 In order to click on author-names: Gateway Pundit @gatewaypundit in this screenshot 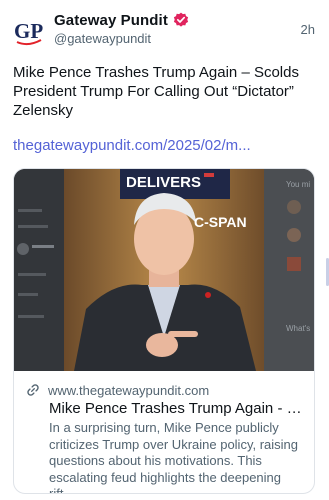, I will do `click(121, 28)`.